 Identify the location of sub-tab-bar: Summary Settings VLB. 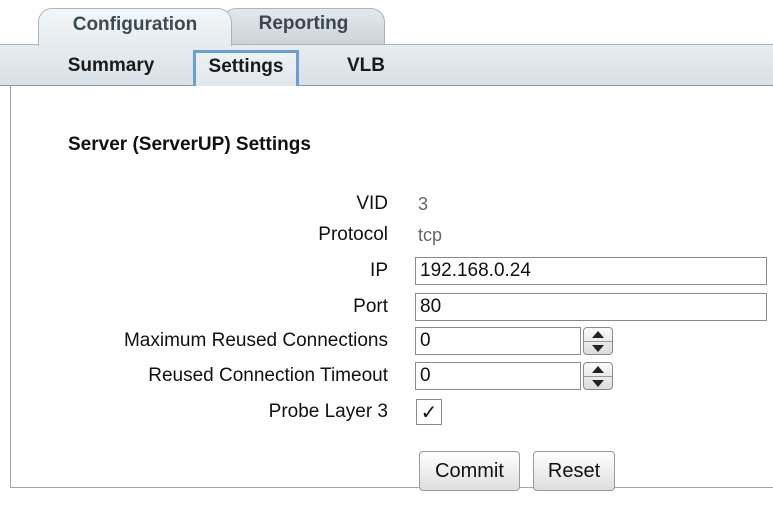
(386, 65).